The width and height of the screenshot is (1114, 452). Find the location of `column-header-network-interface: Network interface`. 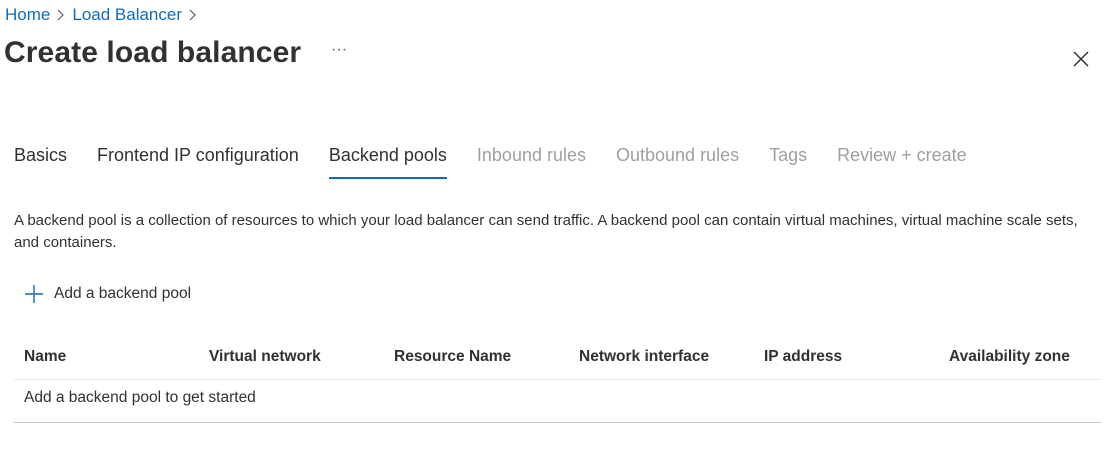

column-header-network-interface: Network interface is located at coordinates (644, 357).